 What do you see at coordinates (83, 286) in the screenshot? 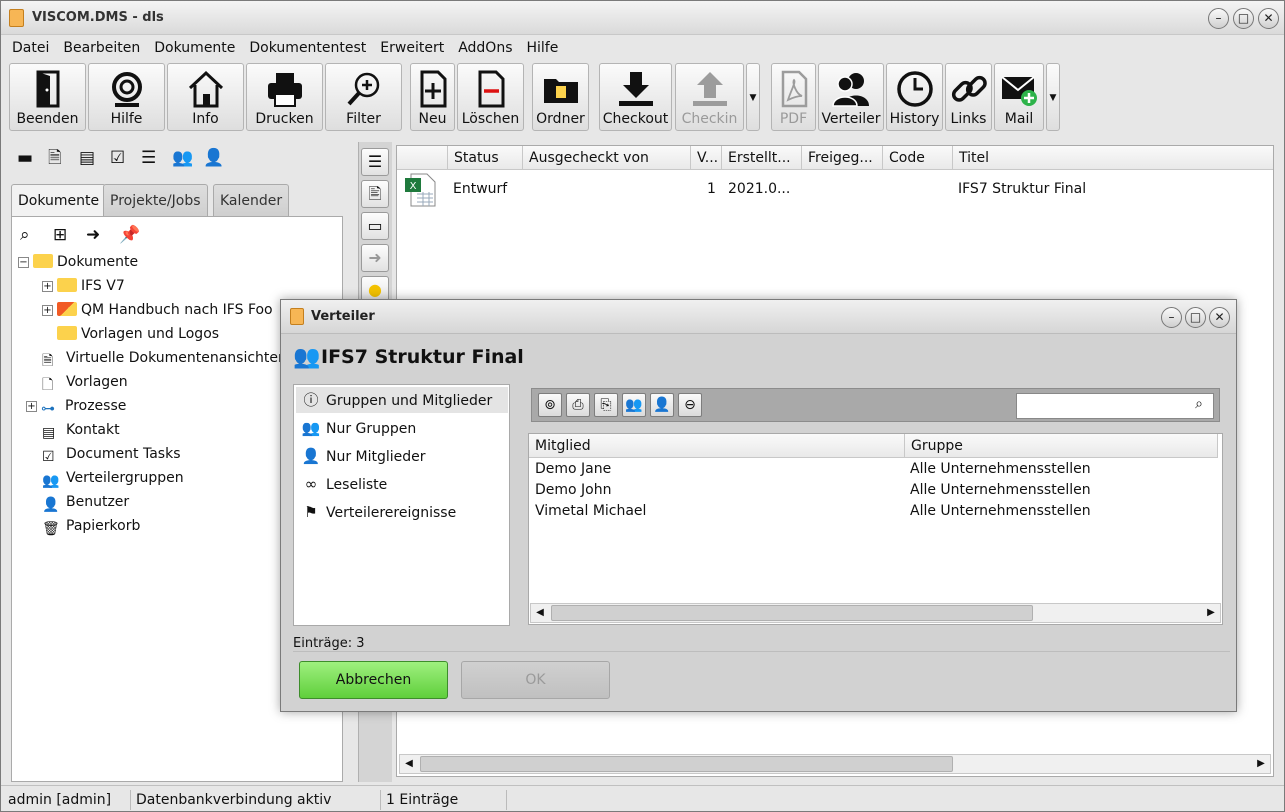
I see `tree-node-ifs-v7: + IFS V7` at bounding box center [83, 286].